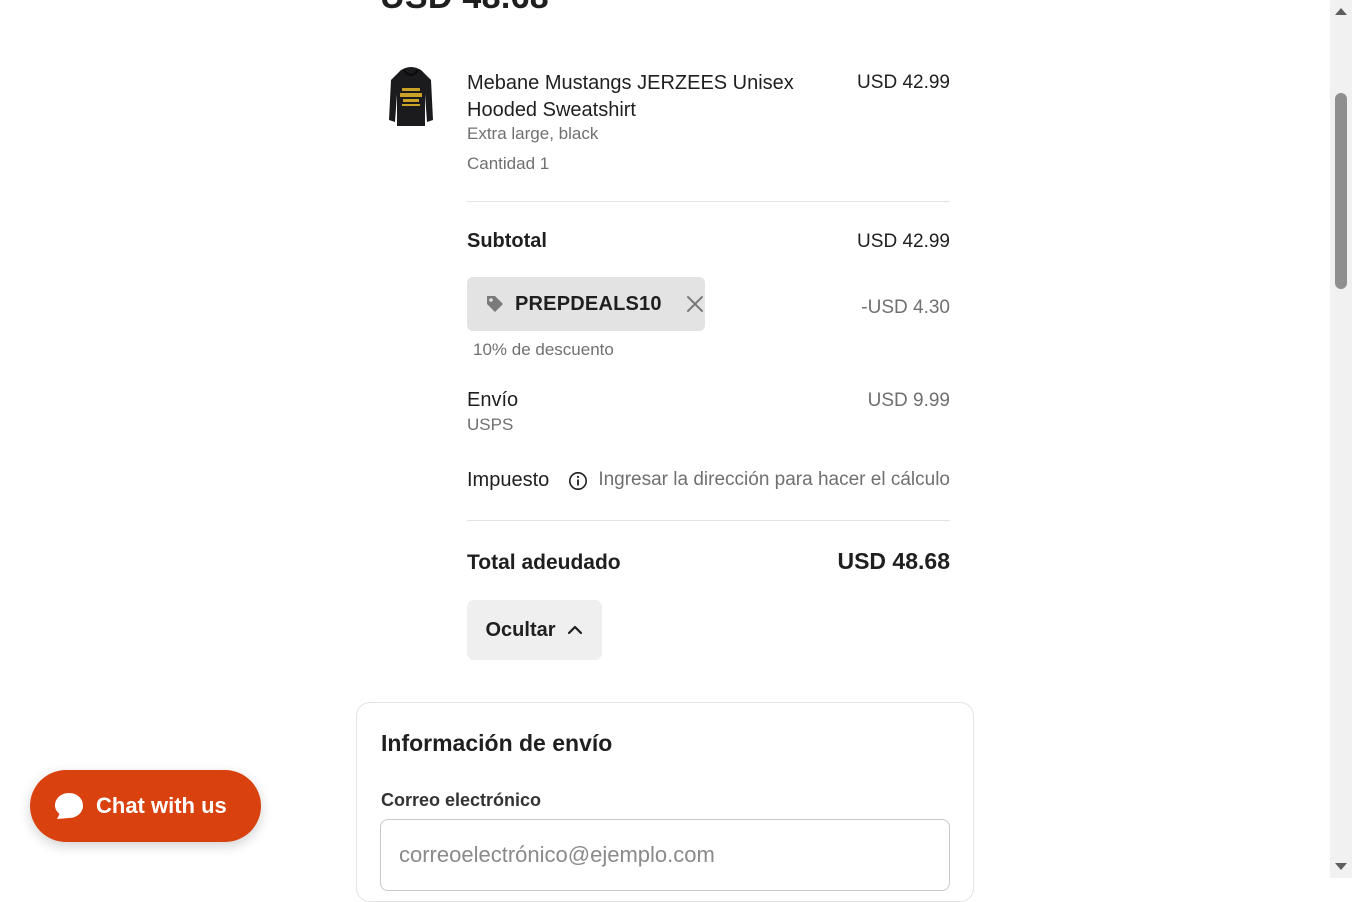  I want to click on shipping-carrier: USPS, so click(490, 424).